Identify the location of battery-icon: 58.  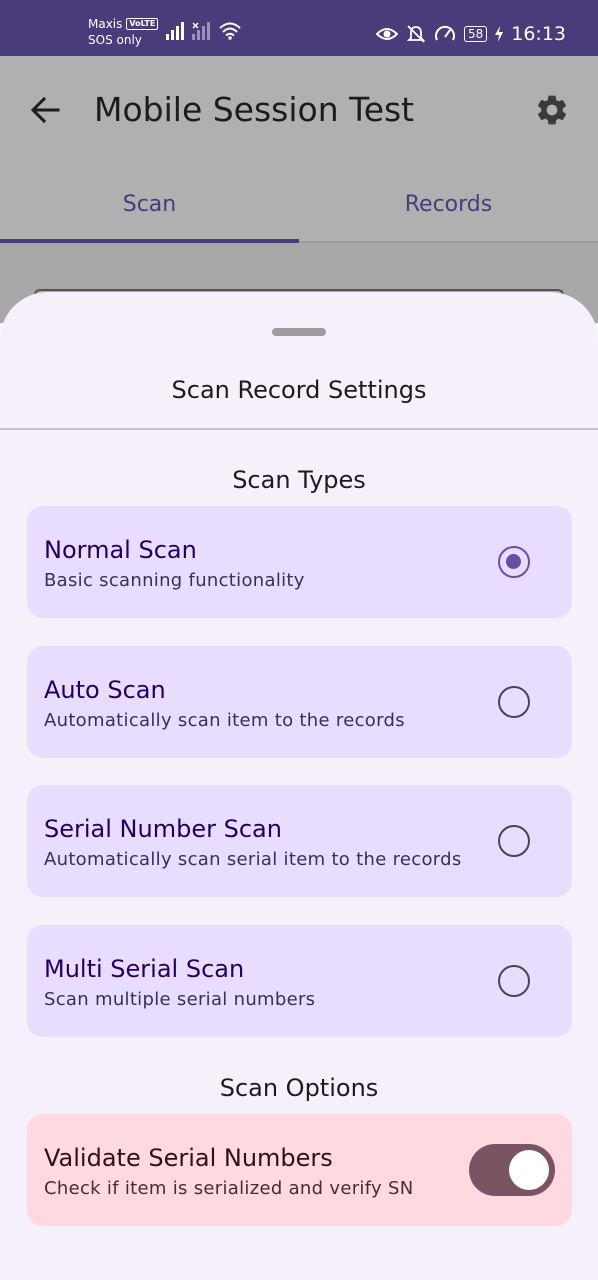
(475, 34).